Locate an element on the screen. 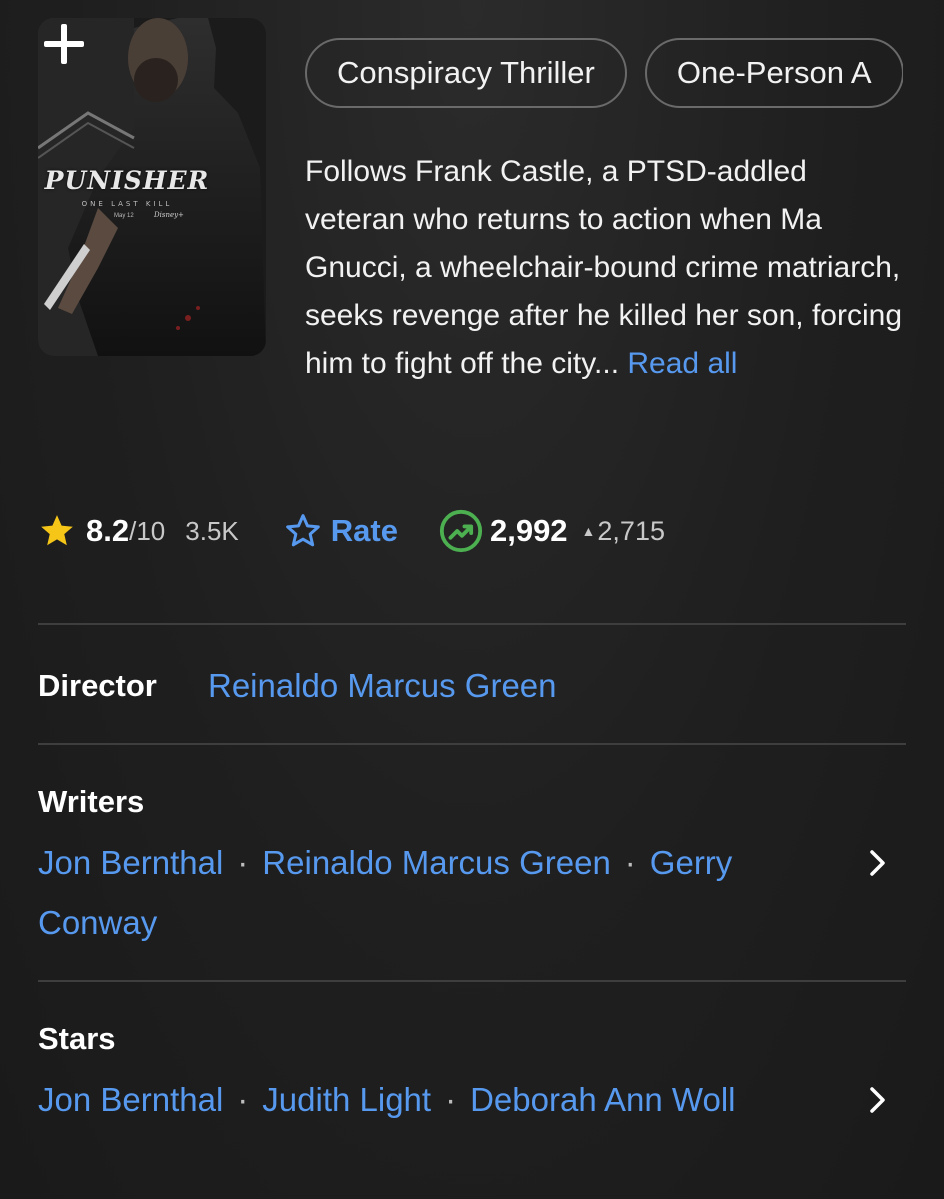 This screenshot has width=944, height=1199. star-outline-icon is located at coordinates (302, 530).